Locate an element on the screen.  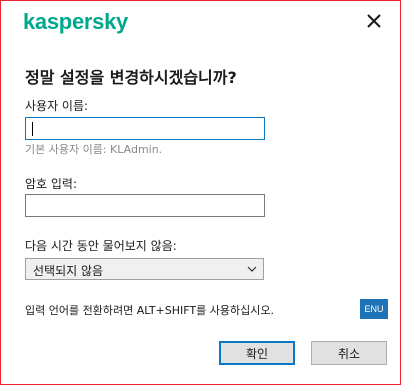
text-caret is located at coordinates (32, 129).